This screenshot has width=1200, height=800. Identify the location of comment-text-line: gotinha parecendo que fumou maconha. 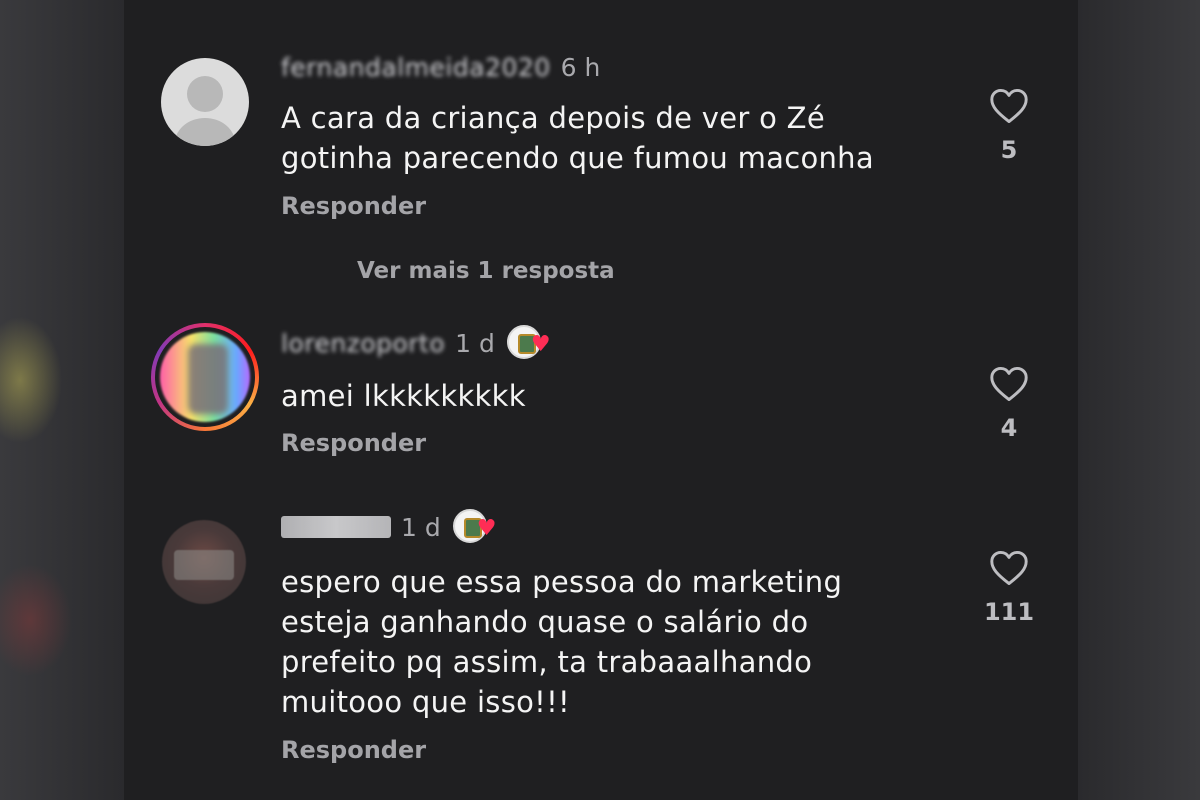
(577, 158).